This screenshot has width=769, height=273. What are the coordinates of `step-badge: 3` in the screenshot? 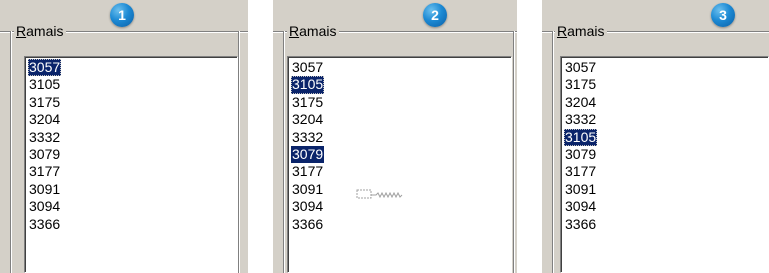 It's located at (723, 15).